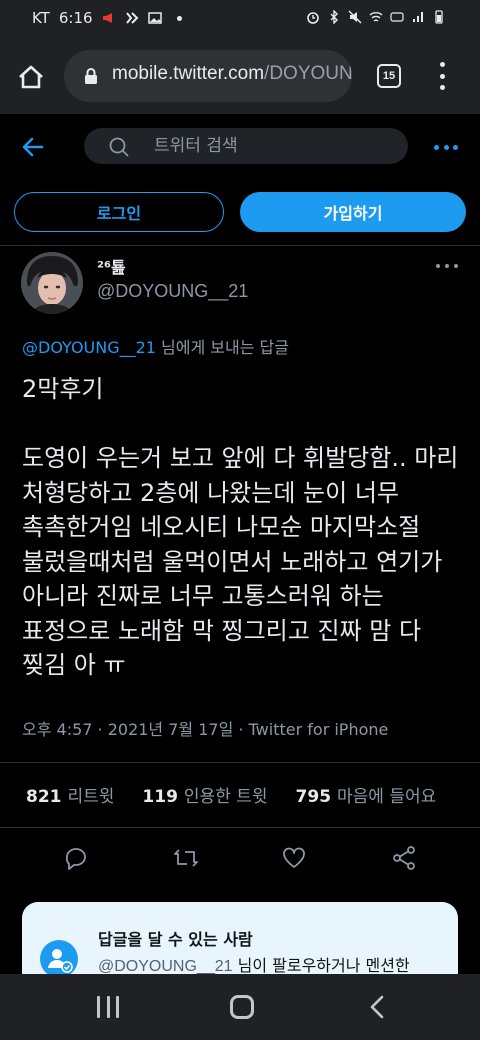 The height and width of the screenshot is (1040, 480). Describe the element at coordinates (41, 18) in the screenshot. I see `carrier-label: KT` at that location.